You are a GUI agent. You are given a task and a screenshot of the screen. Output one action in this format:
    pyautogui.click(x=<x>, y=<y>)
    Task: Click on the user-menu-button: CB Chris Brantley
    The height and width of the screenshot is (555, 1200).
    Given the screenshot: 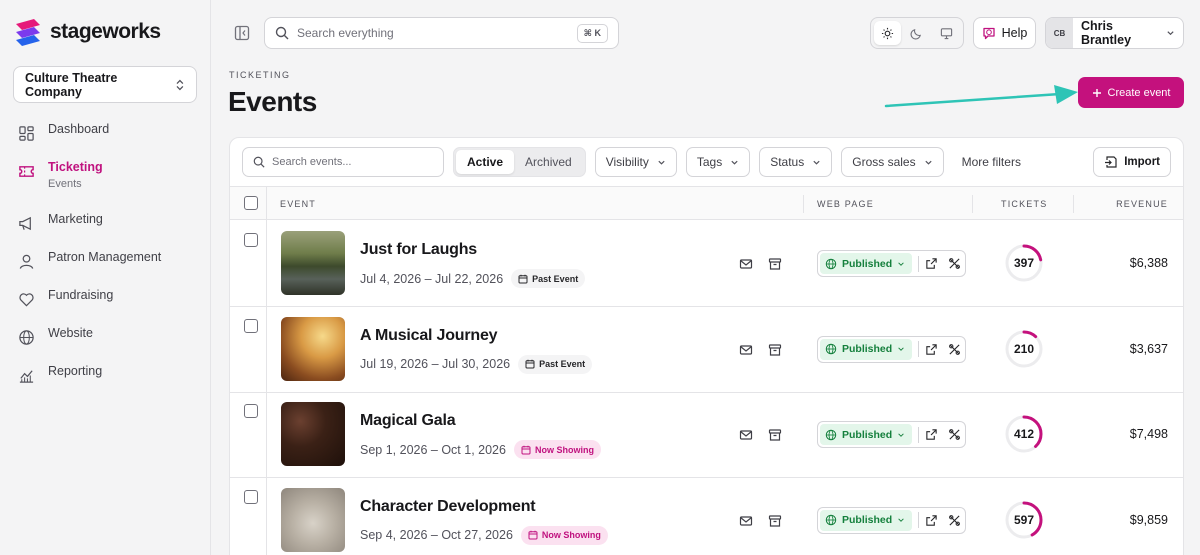 What is the action you would take?
    pyautogui.click(x=1114, y=33)
    